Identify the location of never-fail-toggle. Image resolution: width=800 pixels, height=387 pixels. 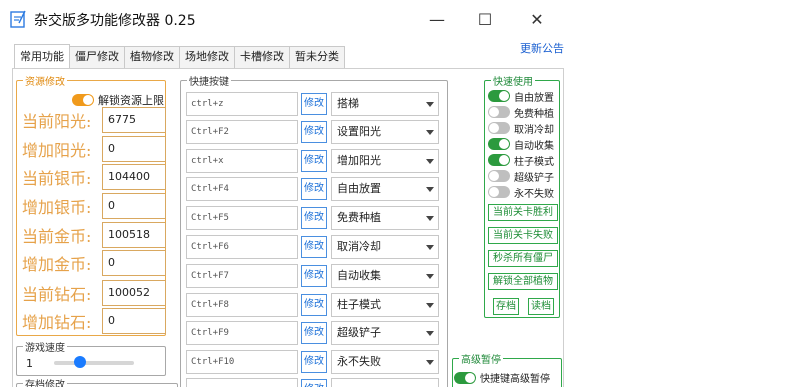
(499, 192).